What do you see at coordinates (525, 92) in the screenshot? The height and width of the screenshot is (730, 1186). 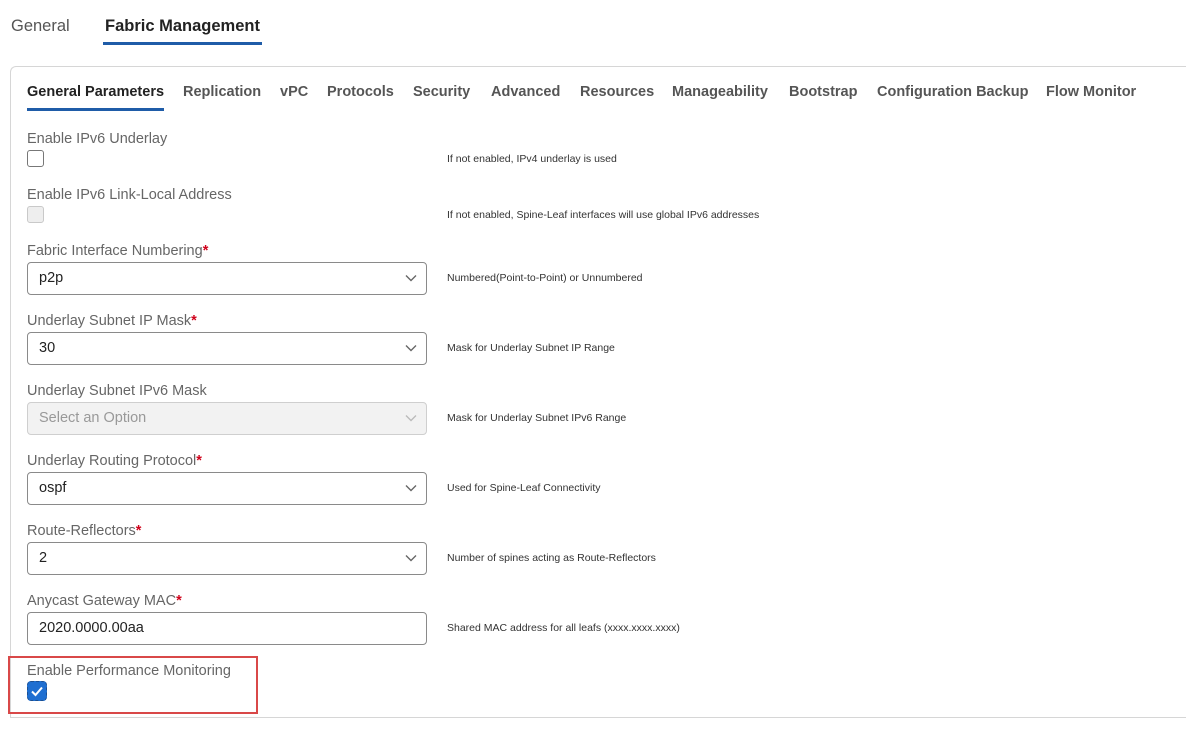 I see `subtab-advanced: Advanced` at bounding box center [525, 92].